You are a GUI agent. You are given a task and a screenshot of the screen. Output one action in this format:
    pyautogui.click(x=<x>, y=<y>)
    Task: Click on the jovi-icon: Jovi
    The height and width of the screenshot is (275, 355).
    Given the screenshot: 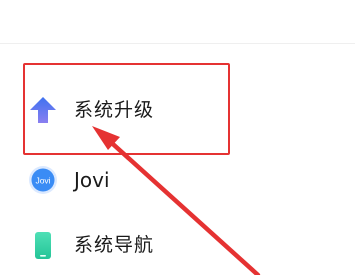 What is the action you would take?
    pyautogui.click(x=43, y=180)
    